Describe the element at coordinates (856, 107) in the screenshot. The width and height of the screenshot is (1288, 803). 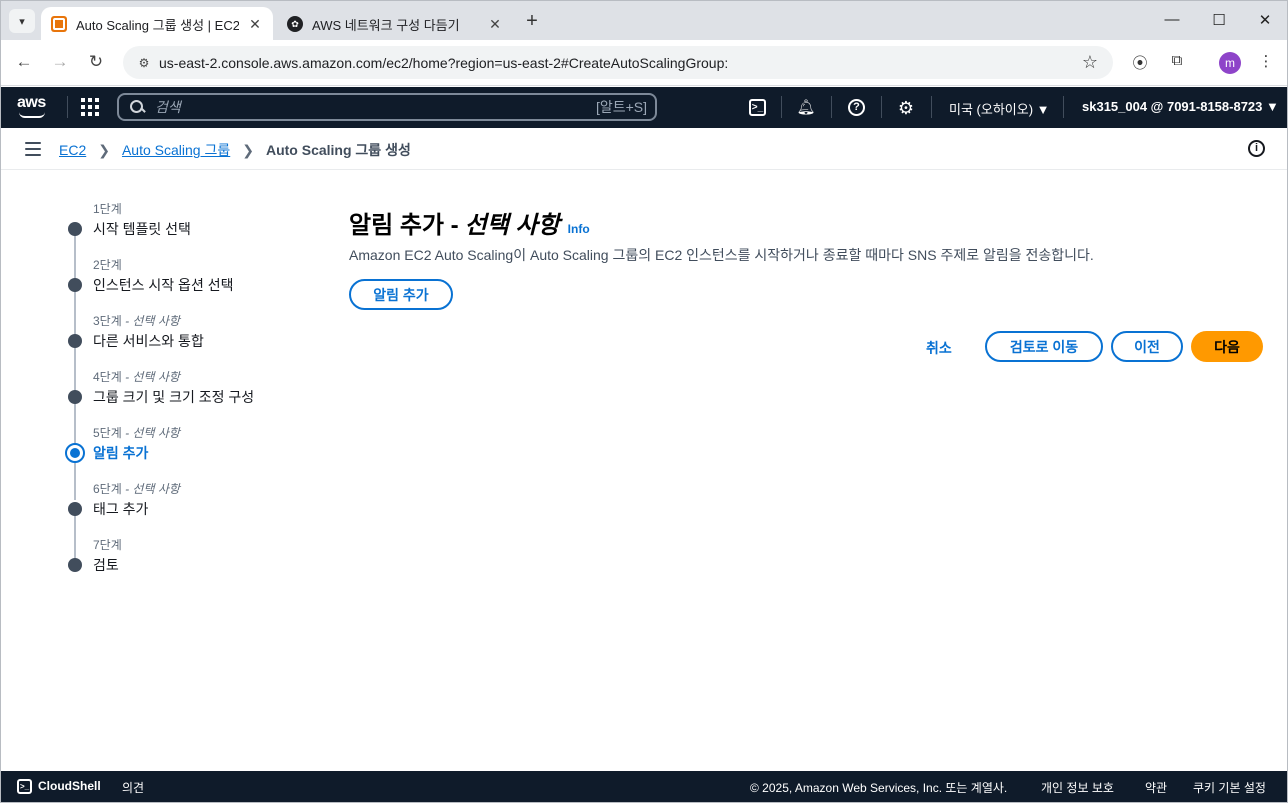
I see `help-icon: ?` at that location.